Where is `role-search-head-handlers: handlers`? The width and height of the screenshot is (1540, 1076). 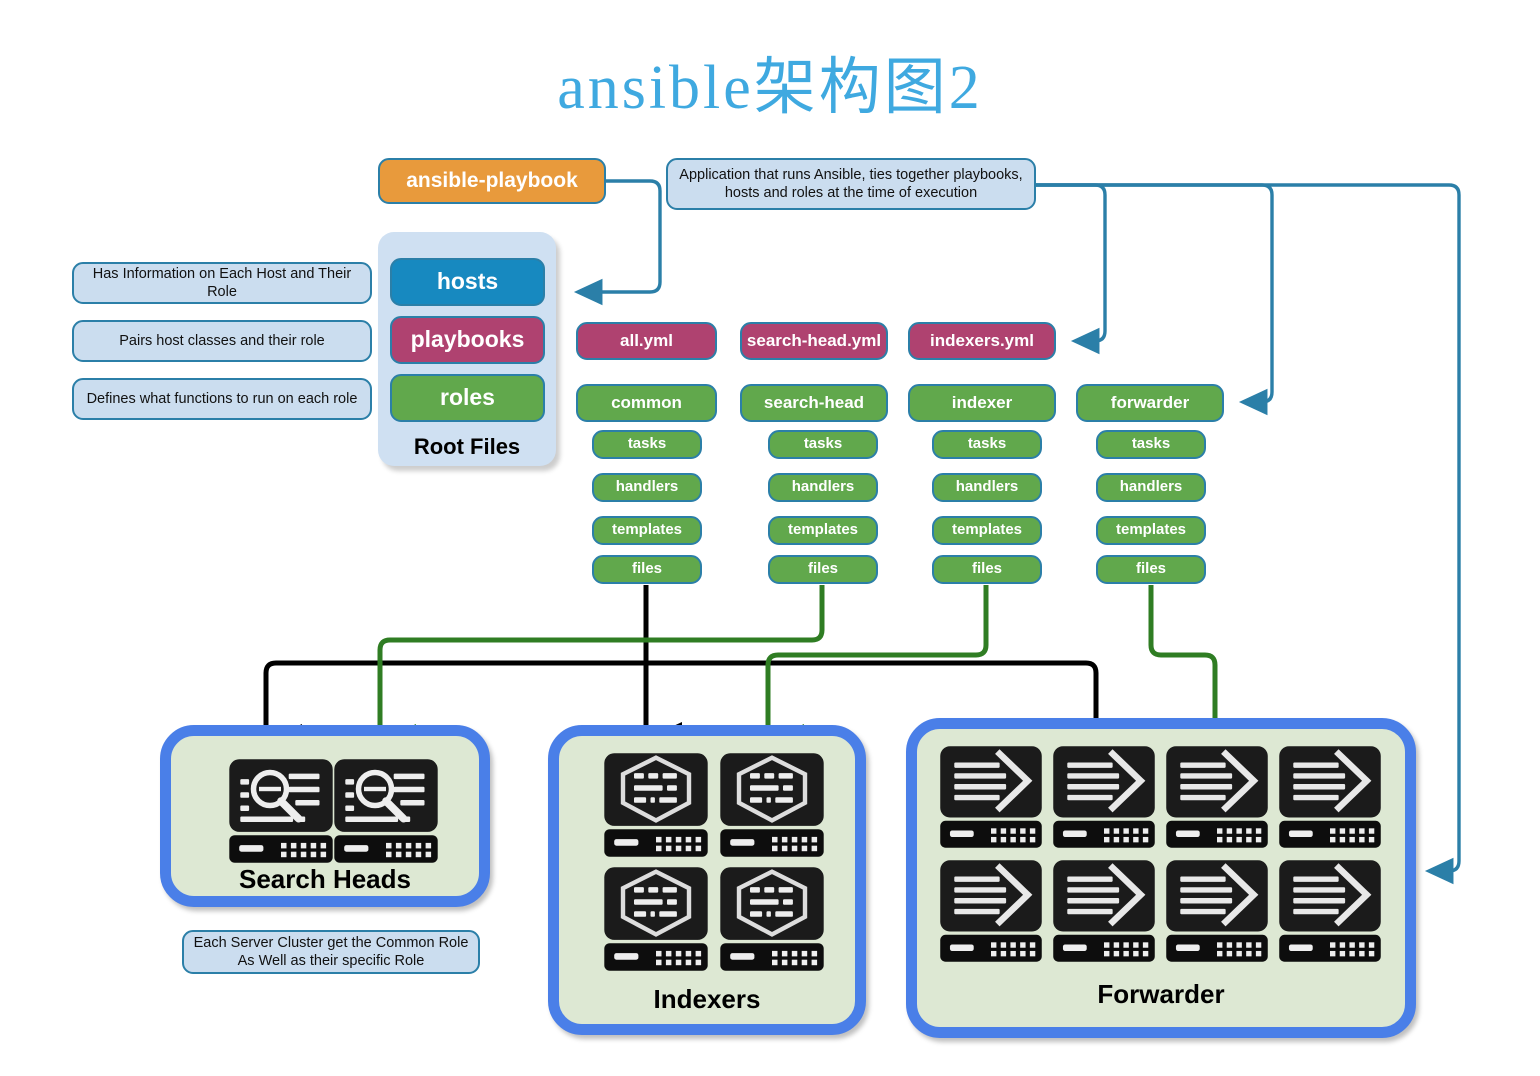
role-search-head-handlers: handlers is located at coordinates (823, 487).